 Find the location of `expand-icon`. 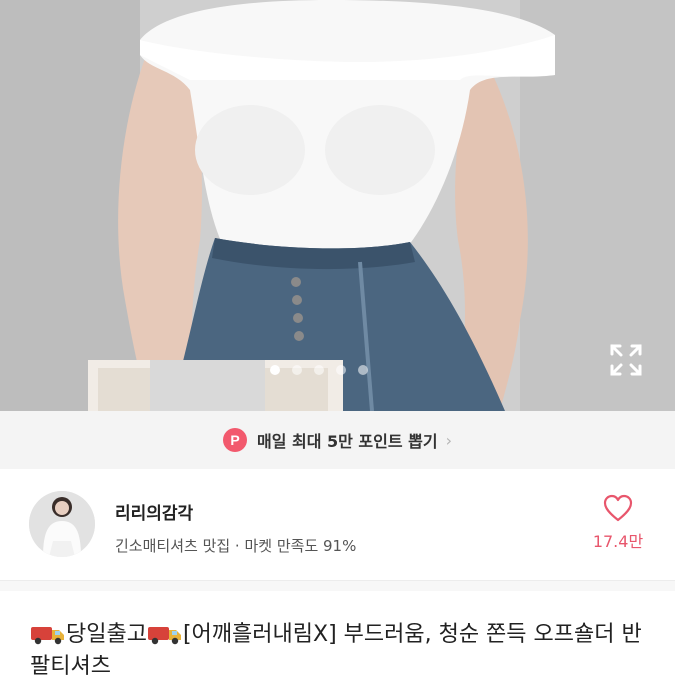

expand-icon is located at coordinates (626, 360).